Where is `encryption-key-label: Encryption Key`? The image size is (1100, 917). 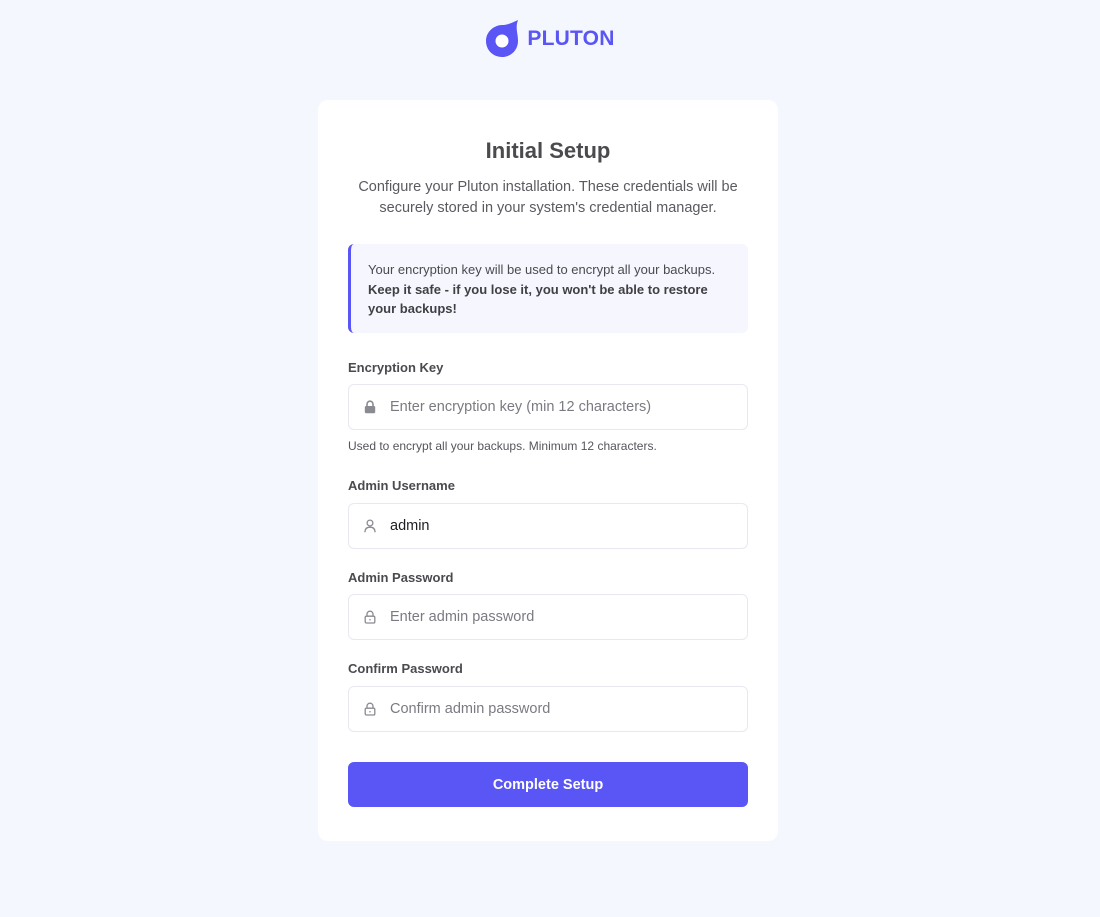
encryption-key-label: Encryption Key is located at coordinates (396, 367).